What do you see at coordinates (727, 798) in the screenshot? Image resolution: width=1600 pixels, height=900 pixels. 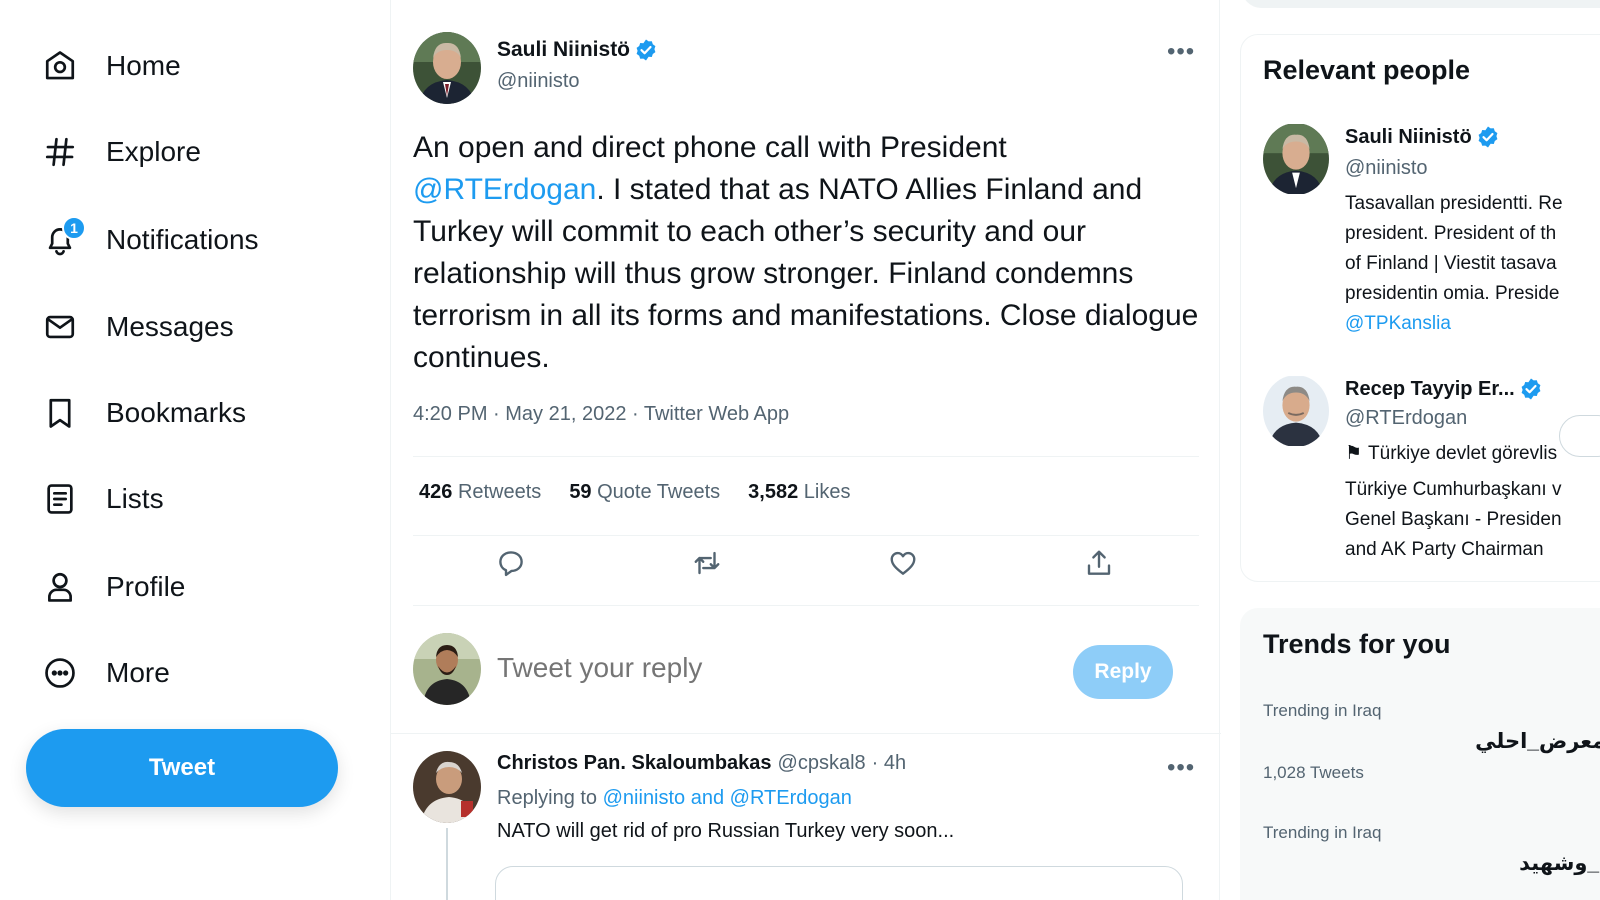 I see `replying-to-links: @niinisto and @RTErdogan` at bounding box center [727, 798].